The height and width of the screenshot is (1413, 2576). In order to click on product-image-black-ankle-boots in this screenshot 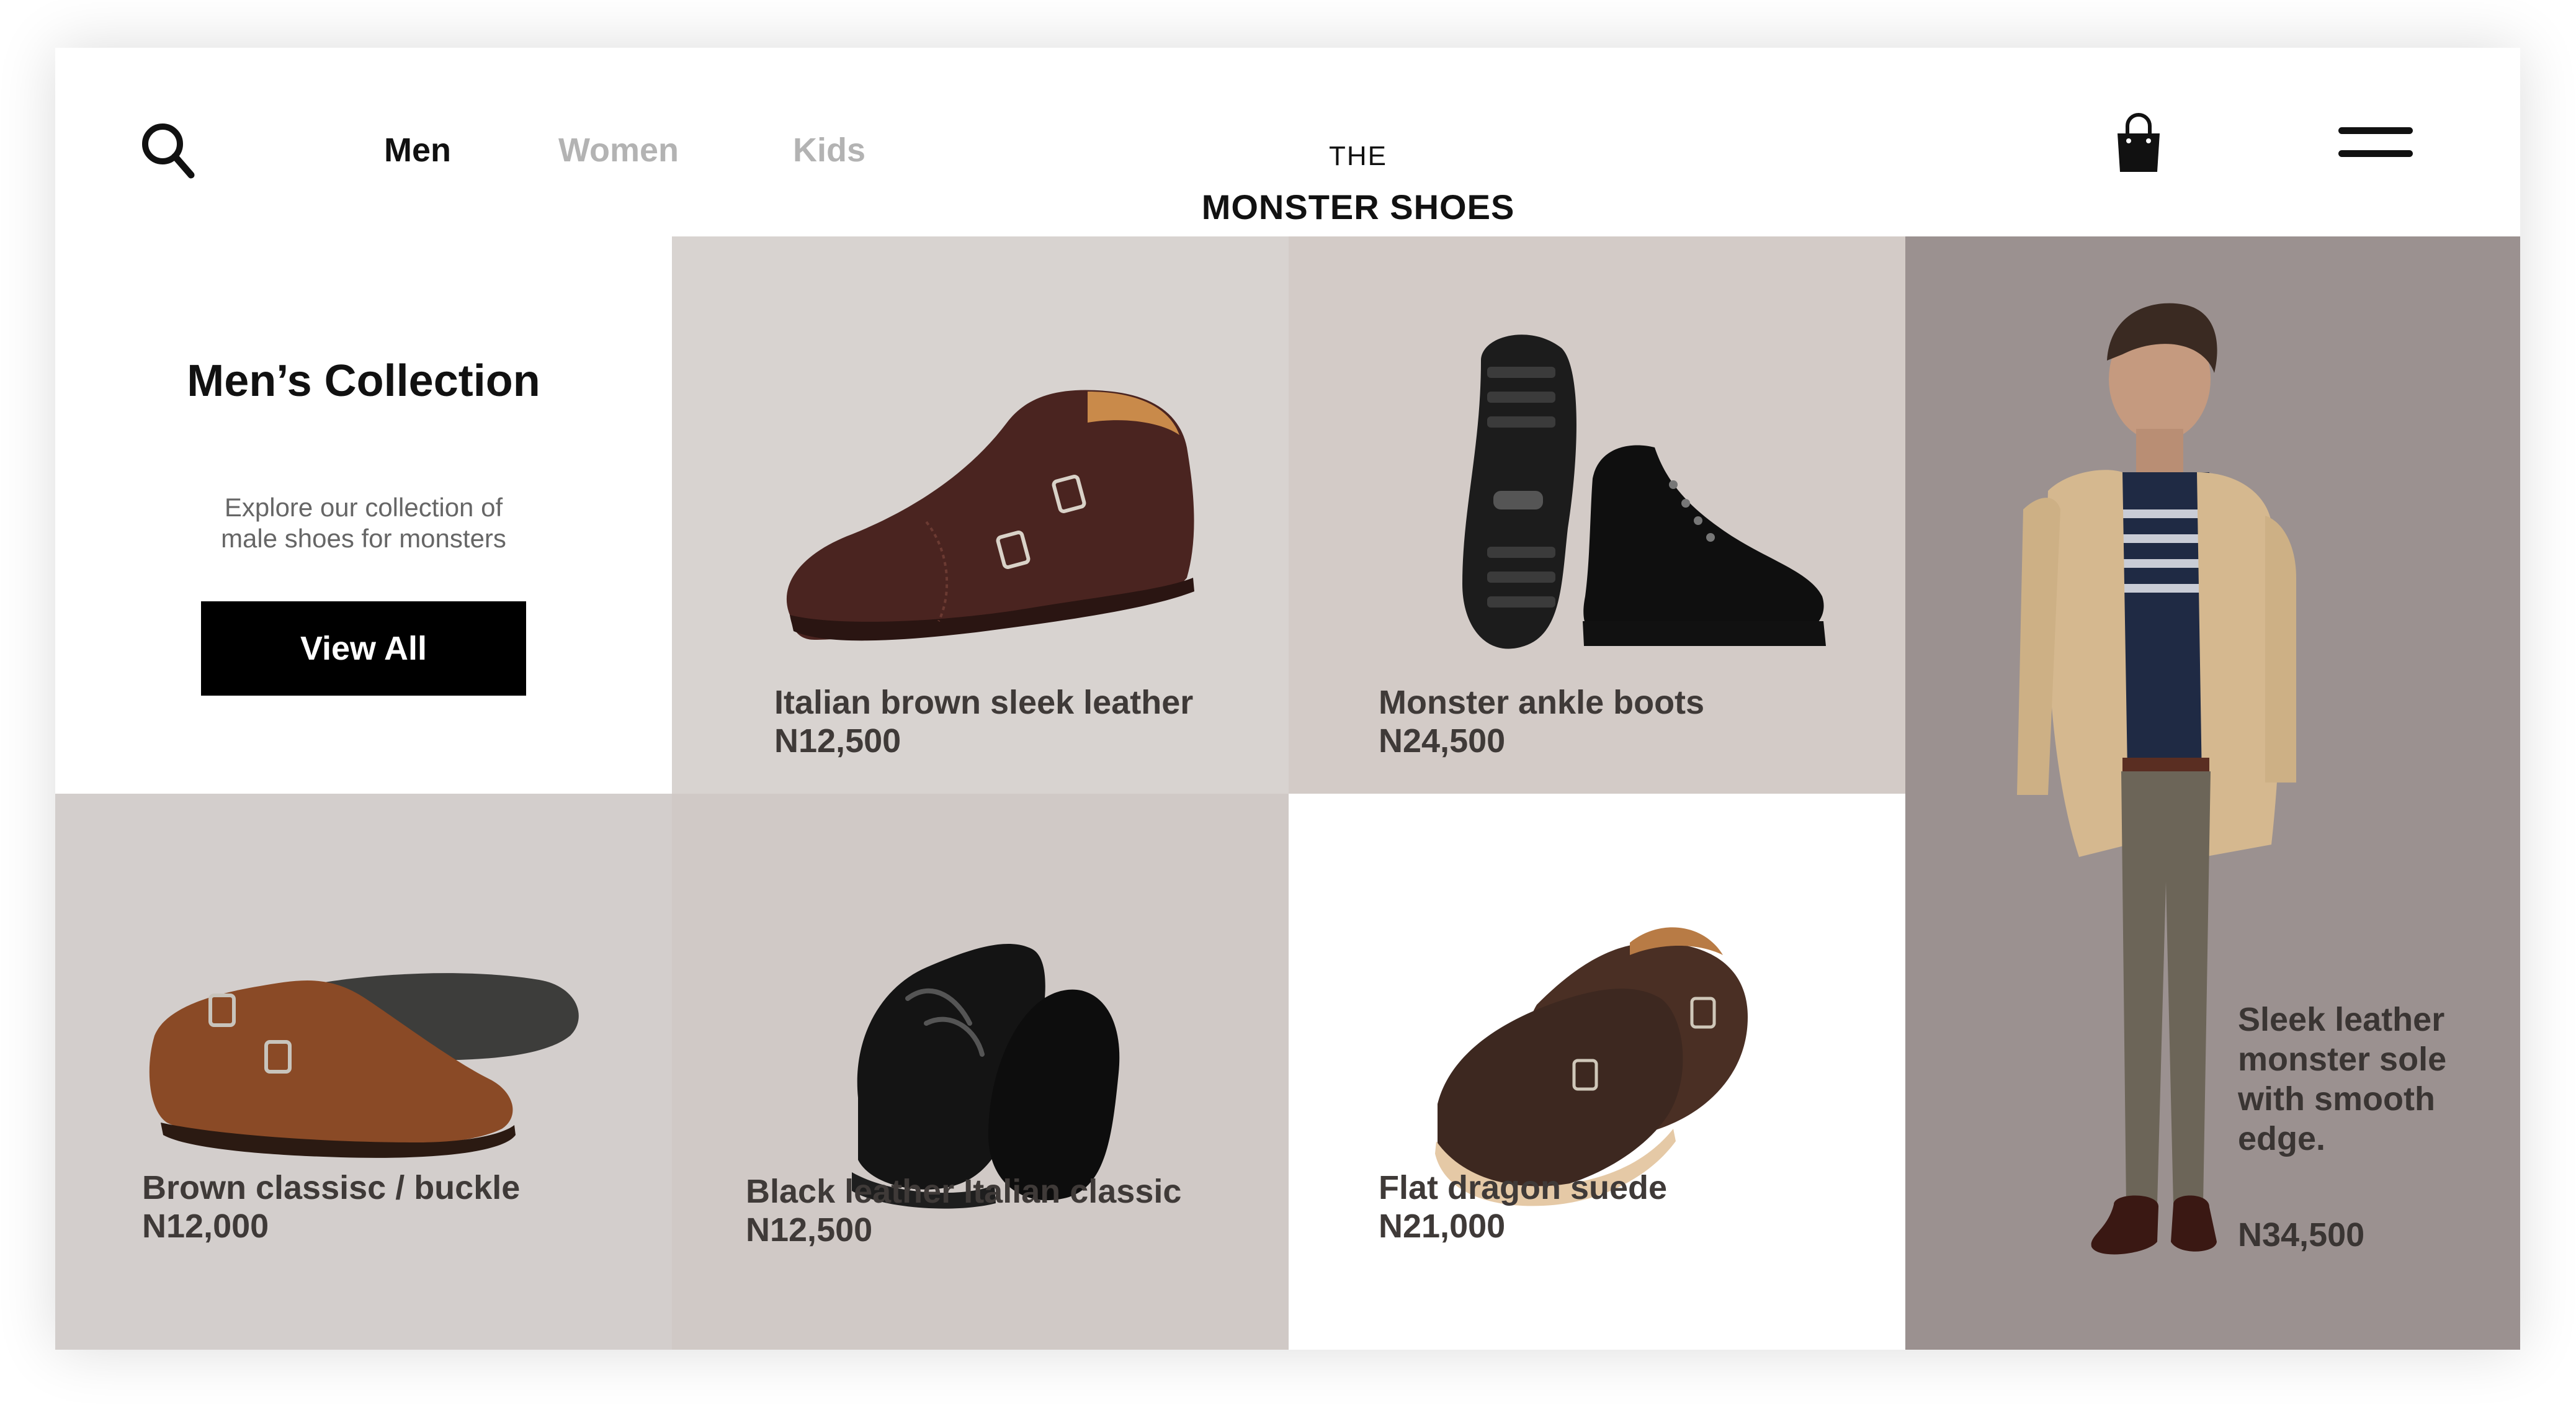, I will do `click(1644, 491)`.